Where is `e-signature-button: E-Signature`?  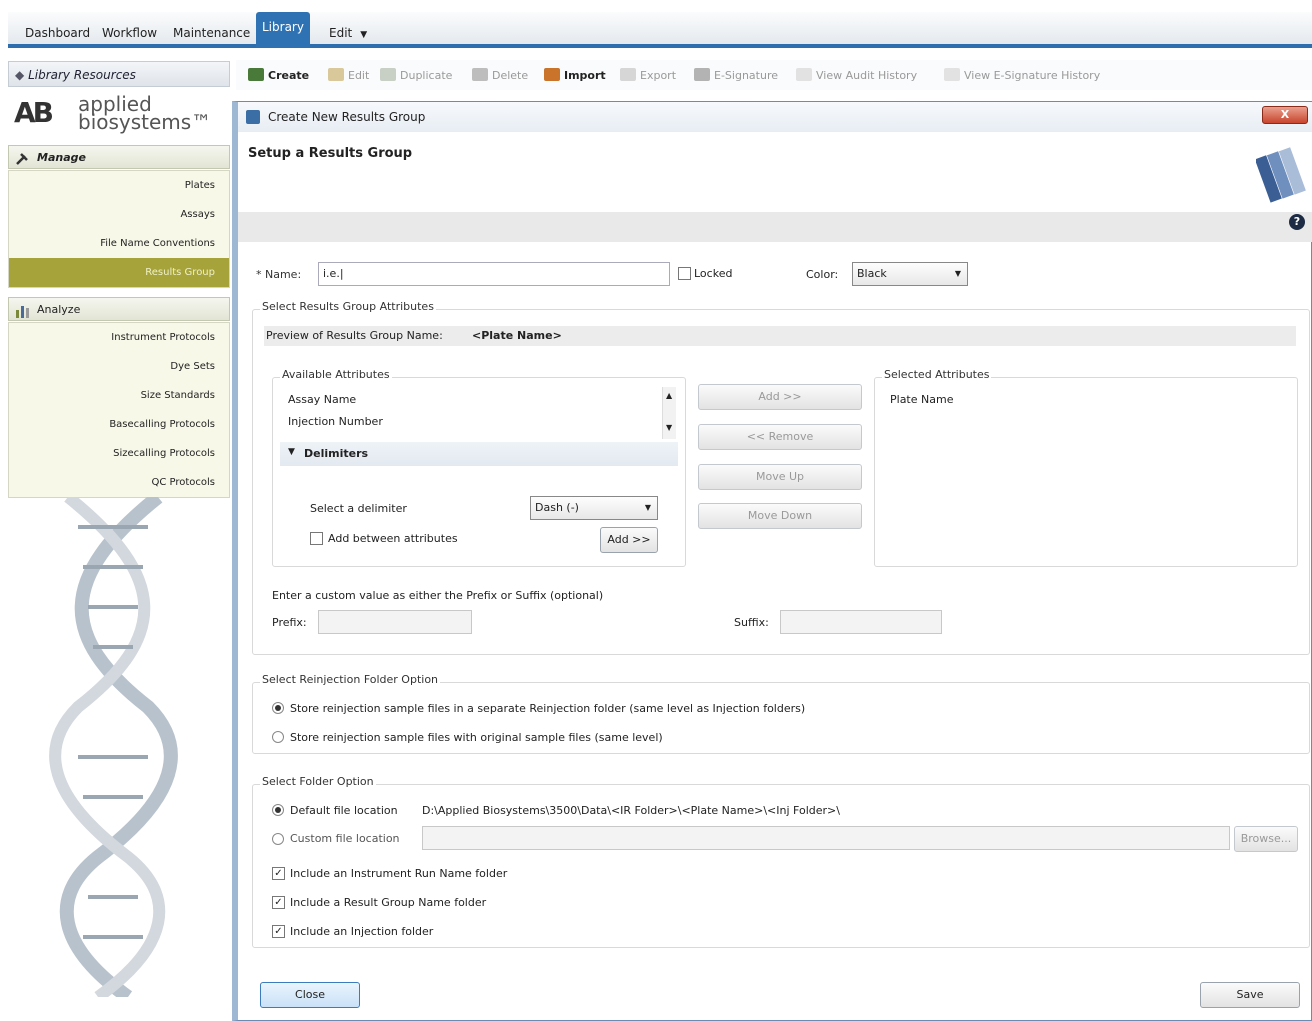 e-signature-button: E-Signature is located at coordinates (736, 76).